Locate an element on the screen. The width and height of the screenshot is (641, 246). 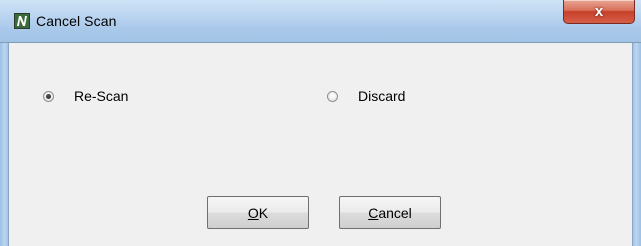
window-title: Cancel Scan is located at coordinates (76, 21).